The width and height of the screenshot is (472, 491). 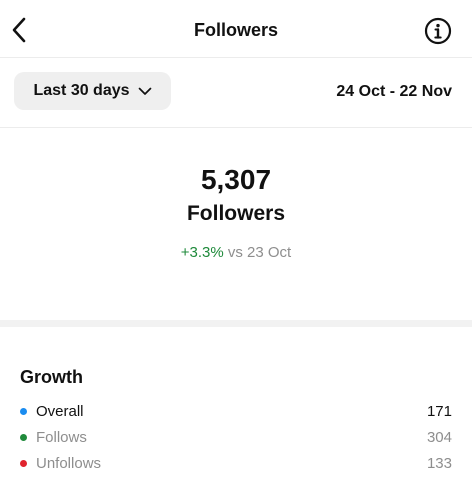 What do you see at coordinates (61, 437) in the screenshot?
I see `growth-row-label: Follows` at bounding box center [61, 437].